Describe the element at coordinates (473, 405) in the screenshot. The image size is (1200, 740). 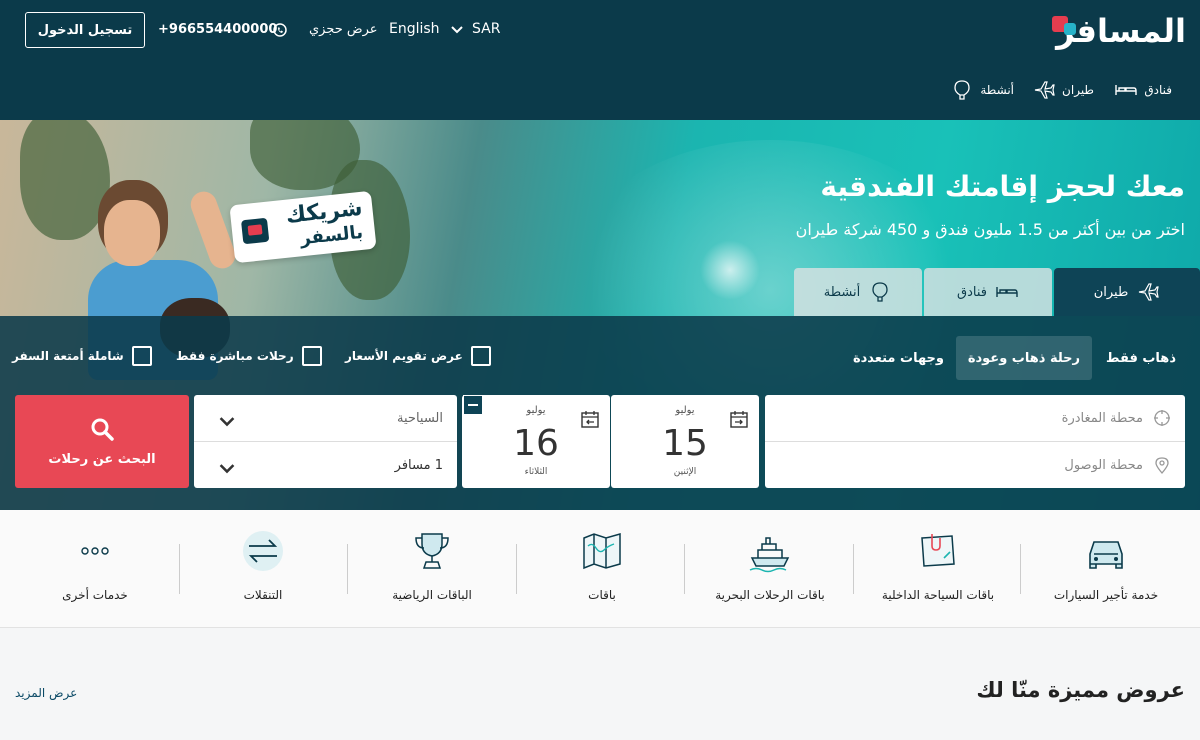
I see `remove-return-button` at that location.